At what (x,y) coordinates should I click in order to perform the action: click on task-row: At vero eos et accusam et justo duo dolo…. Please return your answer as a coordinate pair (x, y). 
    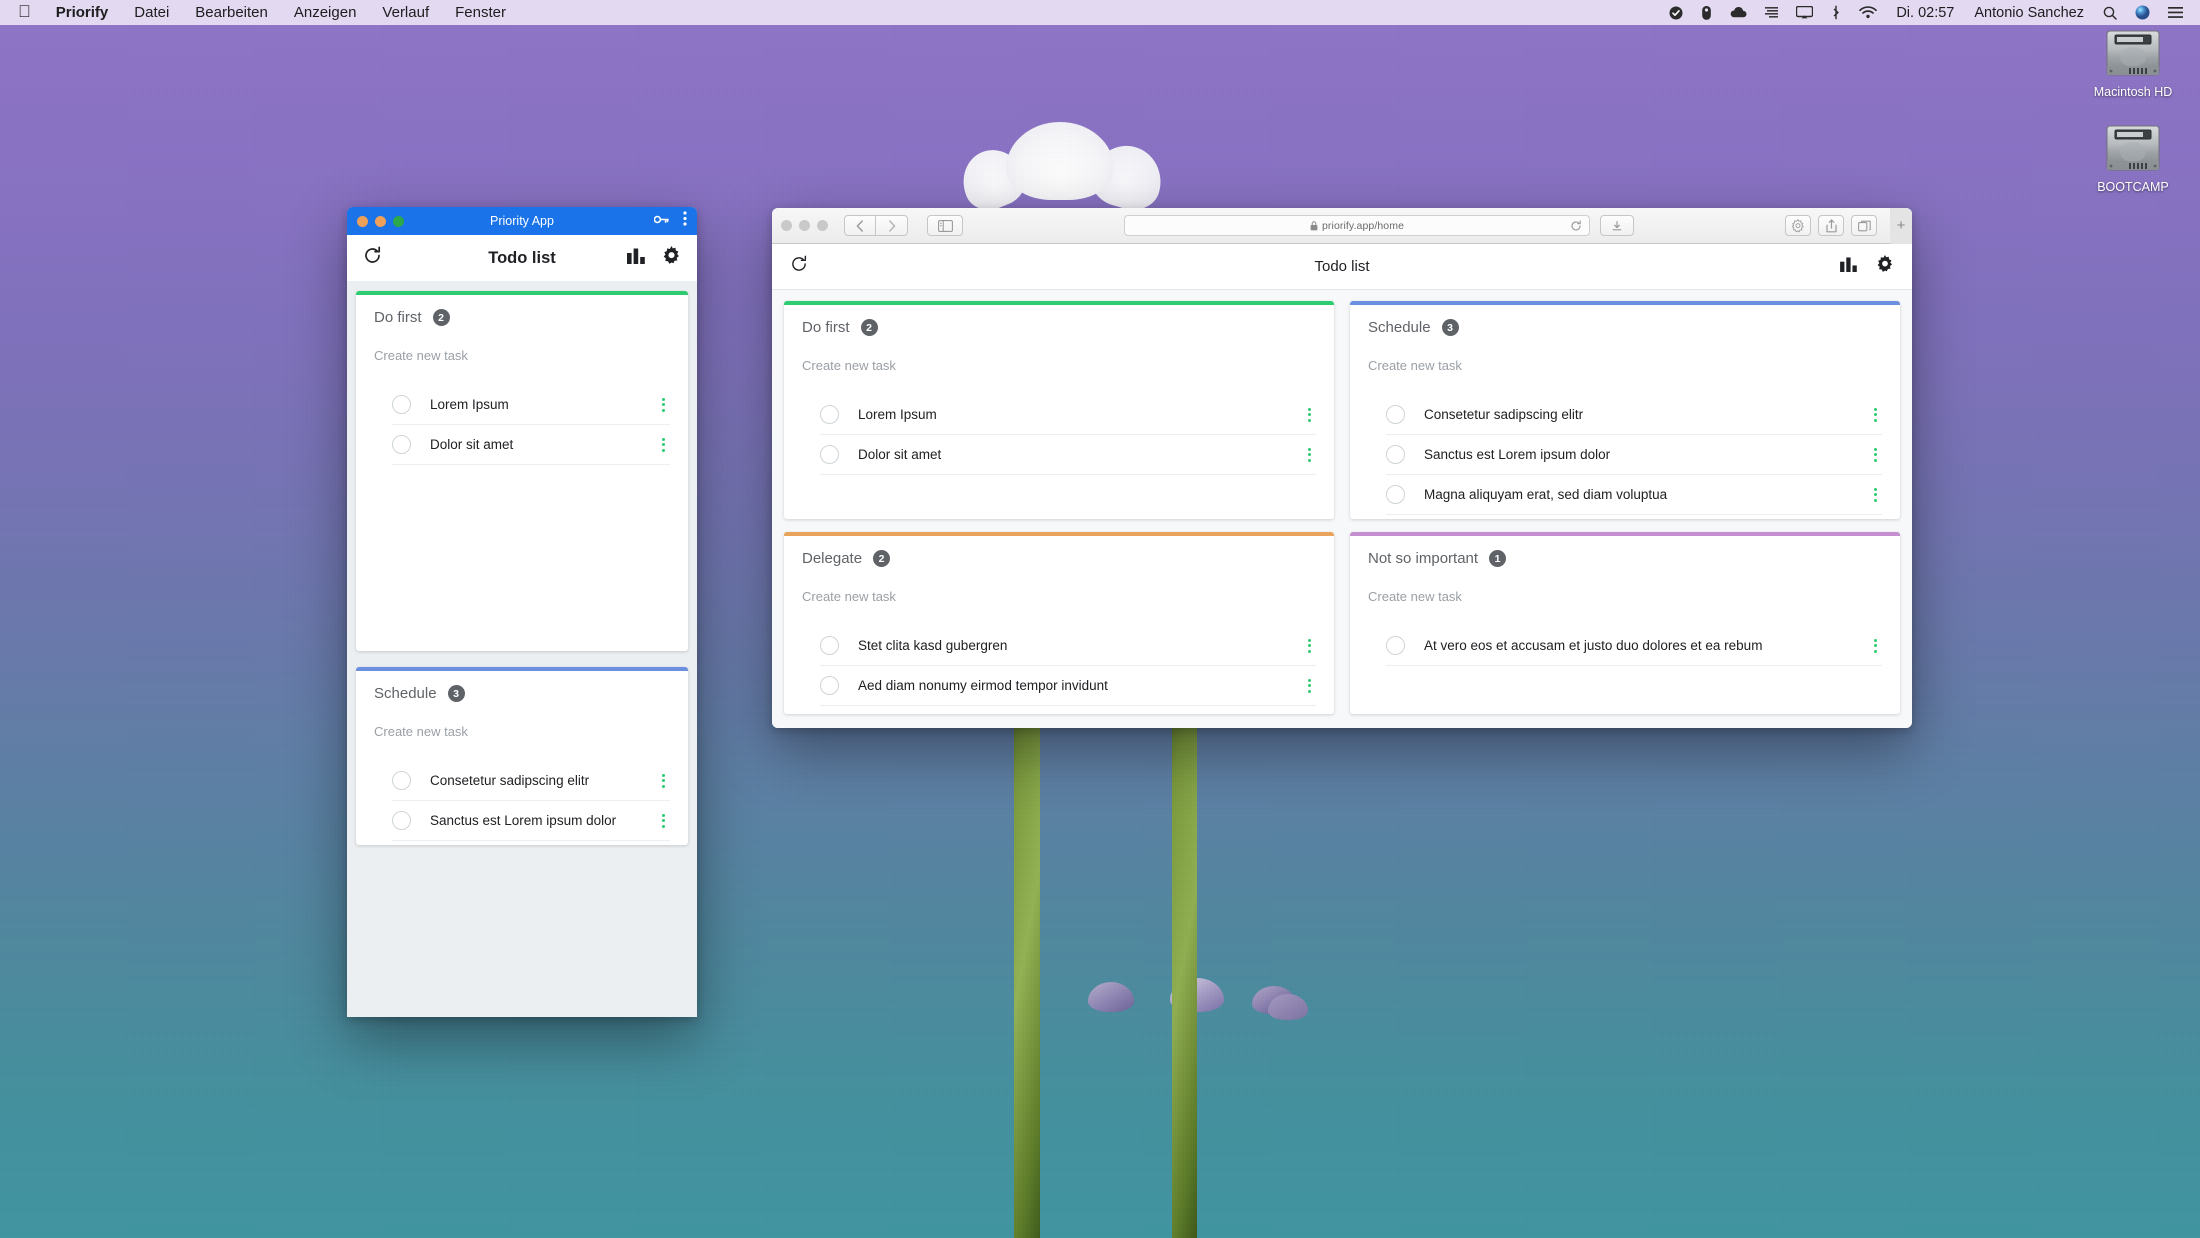
    Looking at the image, I should click on (1634, 646).